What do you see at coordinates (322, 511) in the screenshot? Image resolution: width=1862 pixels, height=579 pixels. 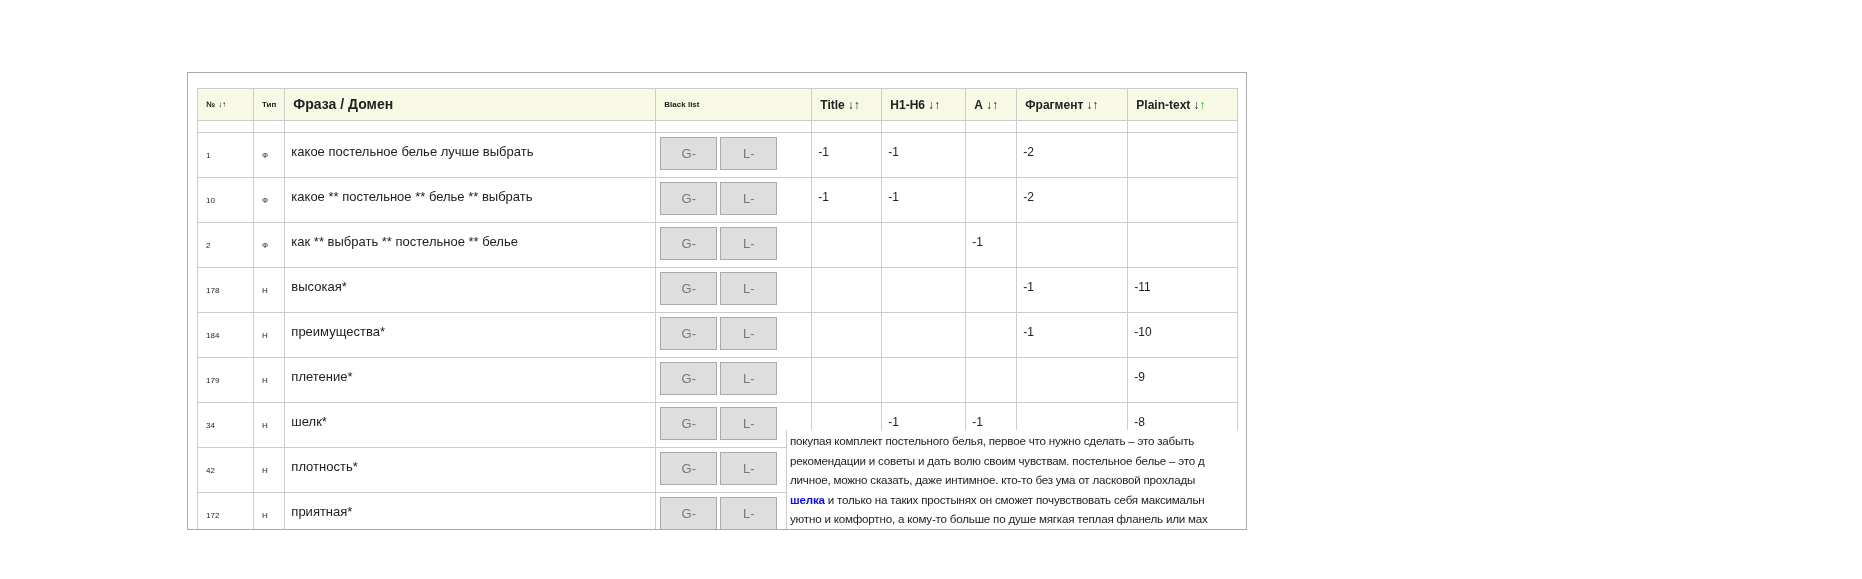 I see `phrase-text: приятная*` at bounding box center [322, 511].